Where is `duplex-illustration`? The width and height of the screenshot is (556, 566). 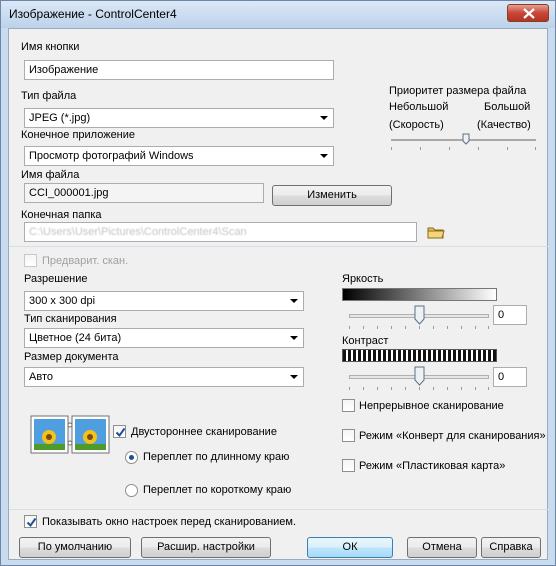 duplex-illustration is located at coordinates (70, 435).